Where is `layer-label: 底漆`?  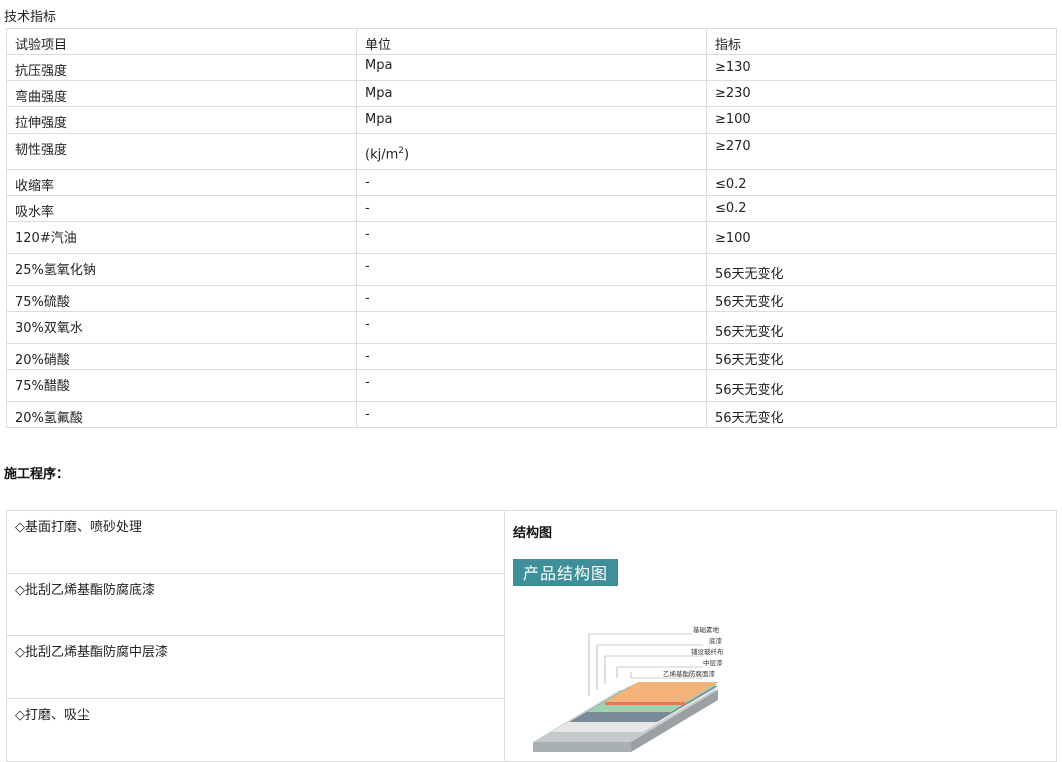 layer-label: 底漆 is located at coordinates (716, 640).